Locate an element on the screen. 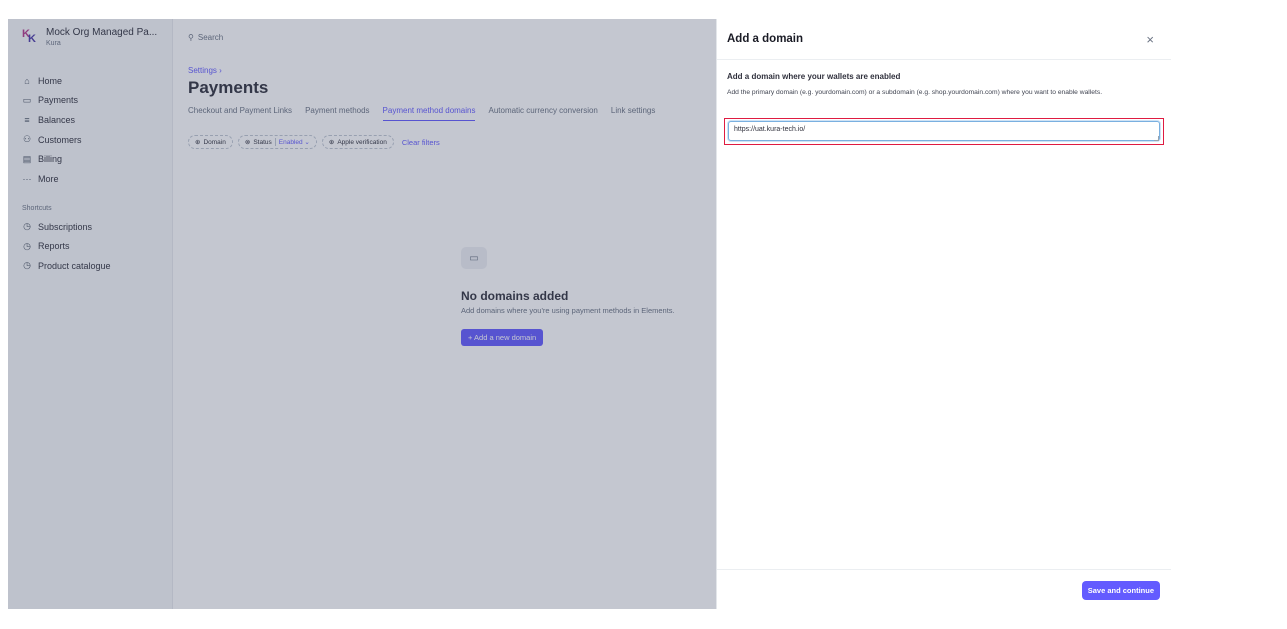 The image size is (1287, 629). footer-divider is located at coordinates (944, 569).